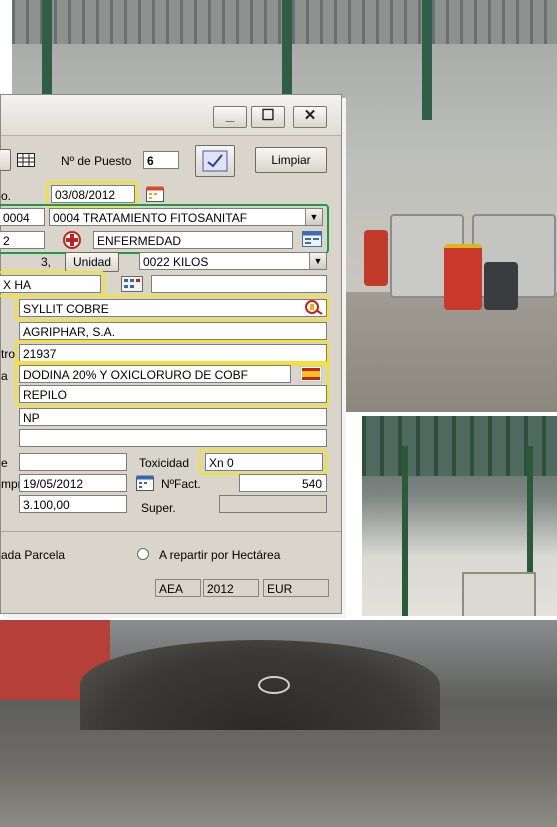 Image resolution: width=557 pixels, height=827 pixels. Describe the element at coordinates (273, 504) in the screenshot. I see `superficie-field` at that location.